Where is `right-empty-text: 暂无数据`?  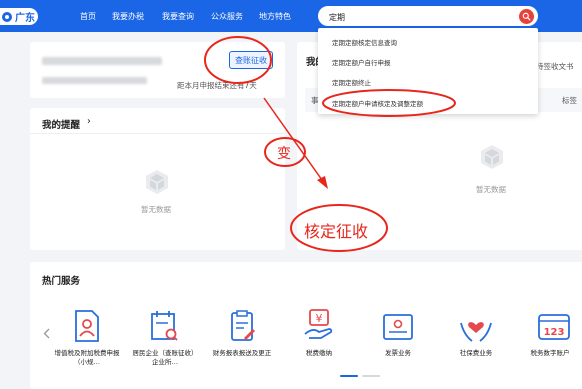 right-empty-text: 暂无数据 is located at coordinates (491, 189).